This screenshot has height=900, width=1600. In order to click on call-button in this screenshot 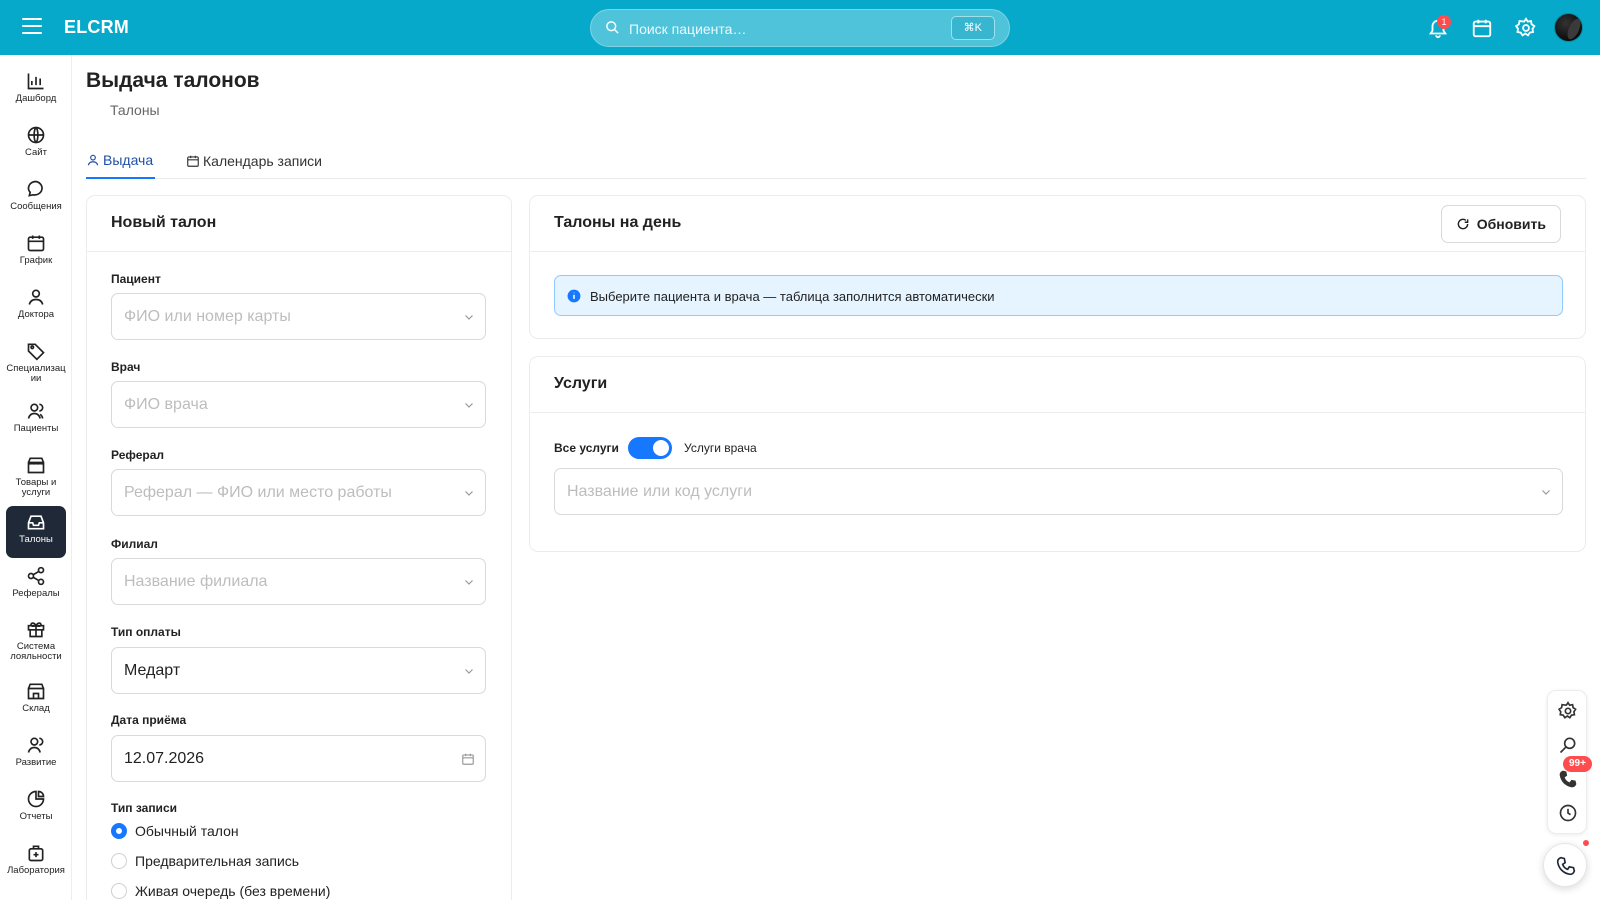, I will do `click(1565, 865)`.